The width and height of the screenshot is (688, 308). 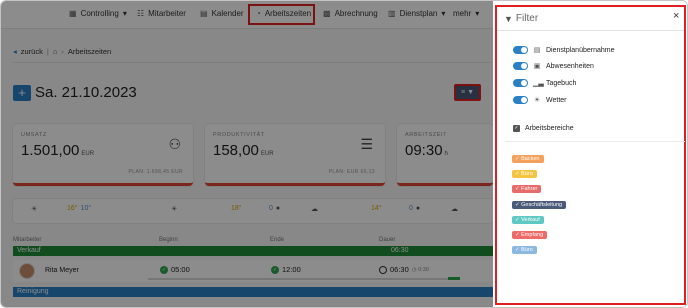 I want to click on filter-icon: ▼, so click(x=508, y=18).